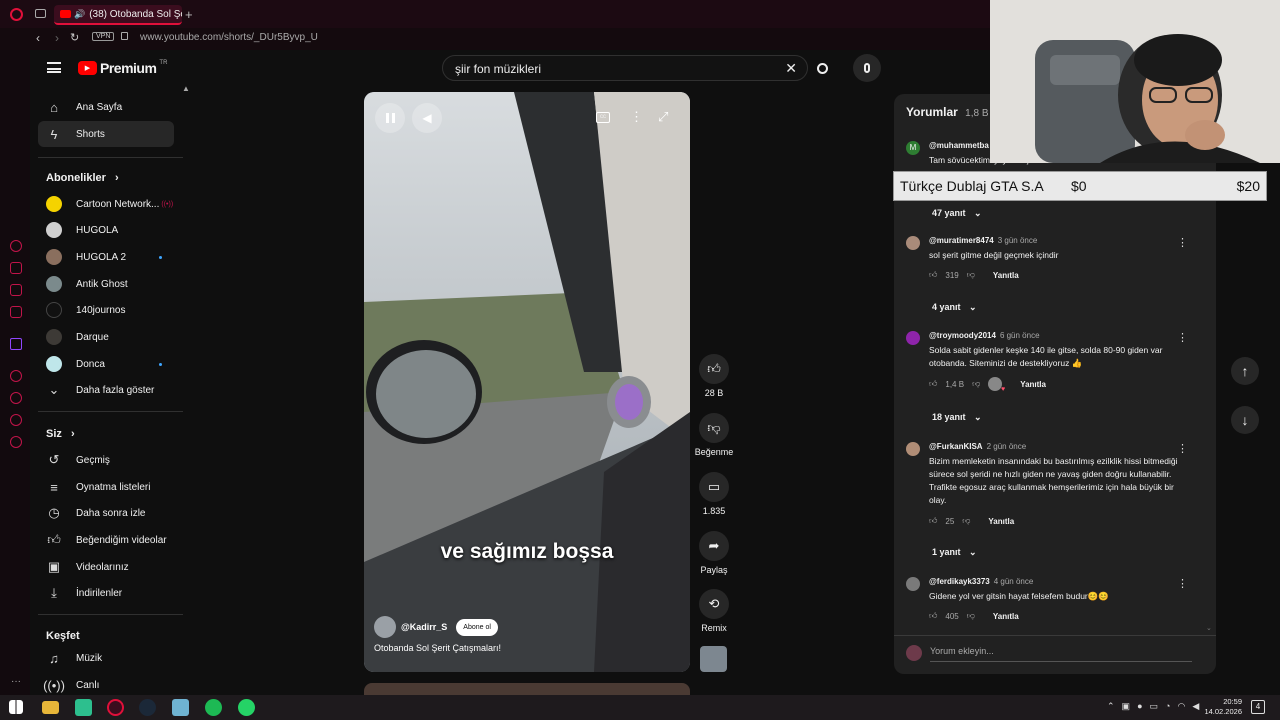 The width and height of the screenshot is (1280, 720). What do you see at coordinates (1139, 706) in the screenshot?
I see `microphone-icon: ●` at bounding box center [1139, 706].